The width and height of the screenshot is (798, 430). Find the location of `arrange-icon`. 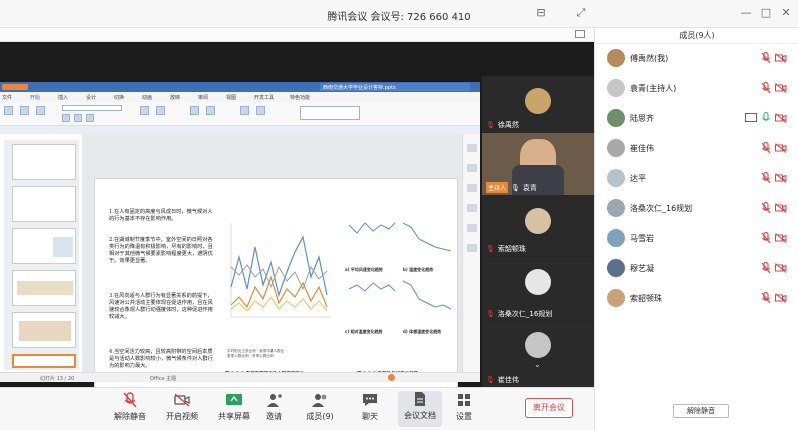

arrange-icon is located at coordinates (210, 110).